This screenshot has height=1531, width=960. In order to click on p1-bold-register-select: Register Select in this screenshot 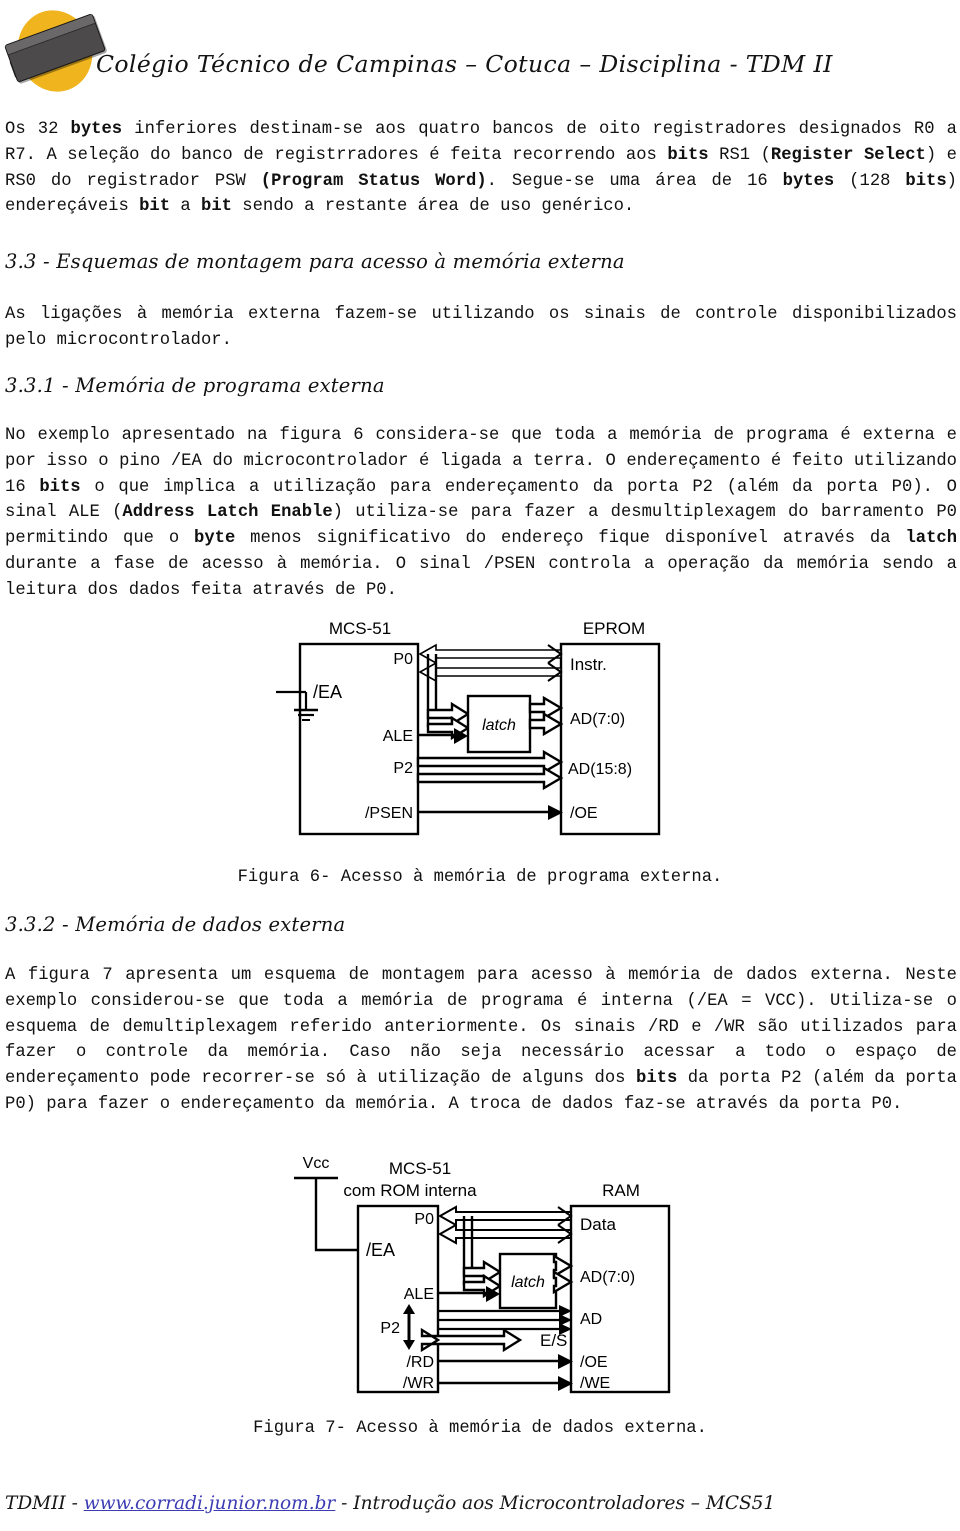, I will do `click(848, 155)`.